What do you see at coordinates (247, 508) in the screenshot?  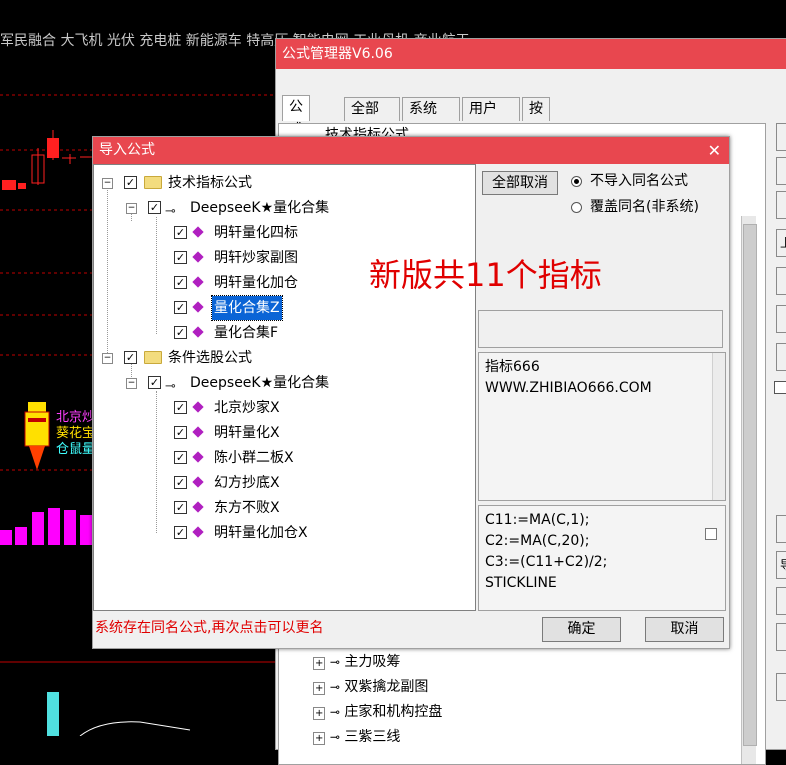 I see `tree-label: 东方不败X` at bounding box center [247, 508].